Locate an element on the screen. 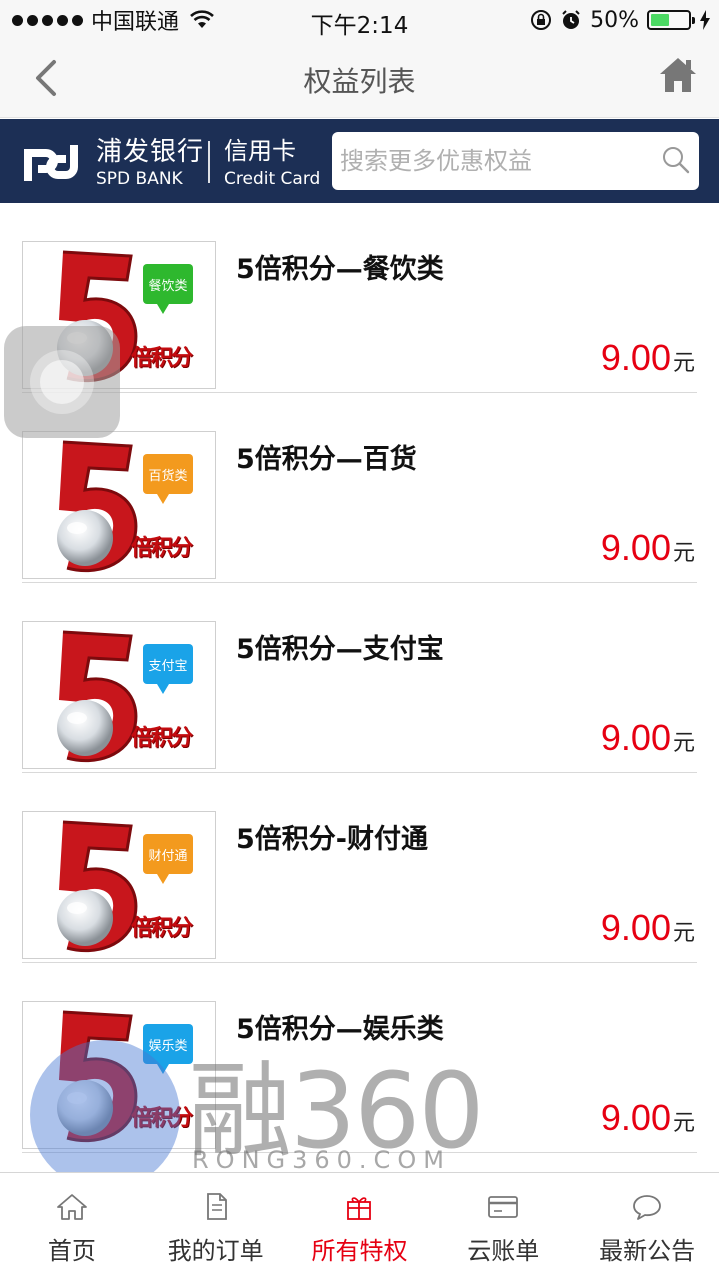 This screenshot has width=719, height=1280. tab-cloud-bill: 云账单 is located at coordinates (503, 1226).